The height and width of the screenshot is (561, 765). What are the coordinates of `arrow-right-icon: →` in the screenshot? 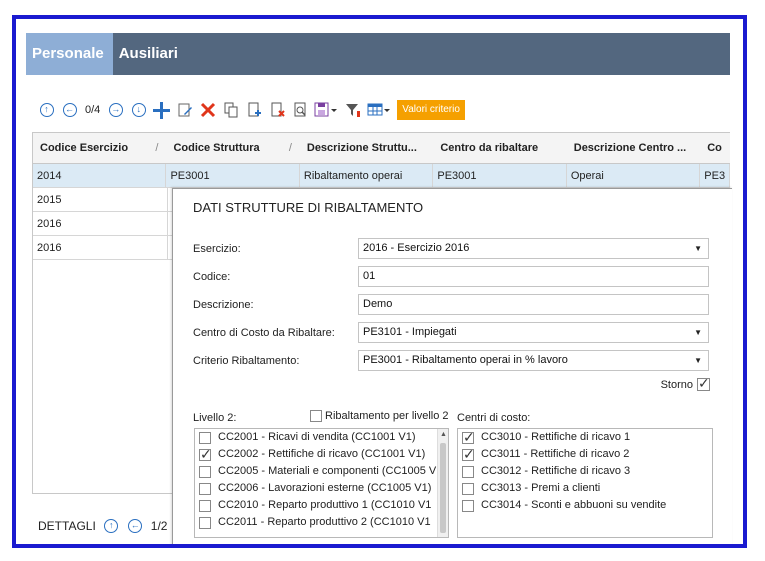 It's located at (115, 110).